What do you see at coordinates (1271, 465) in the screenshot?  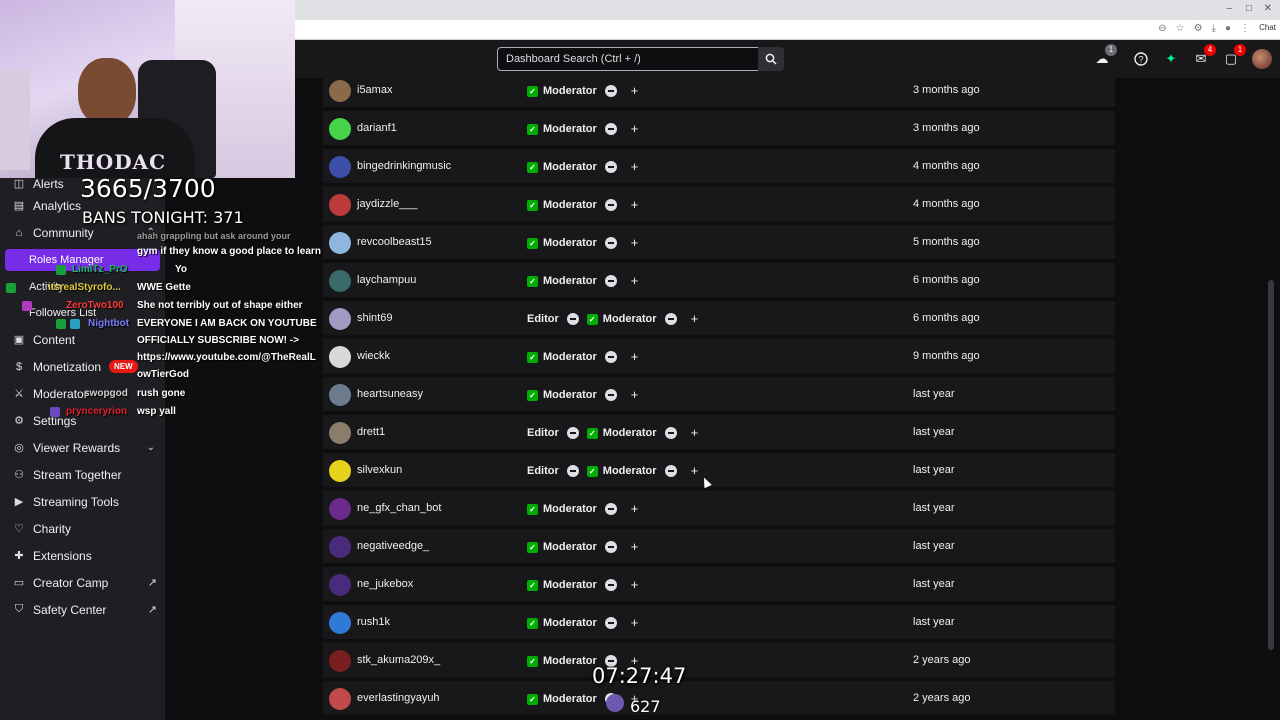 I see `page-scrollbar` at bounding box center [1271, 465].